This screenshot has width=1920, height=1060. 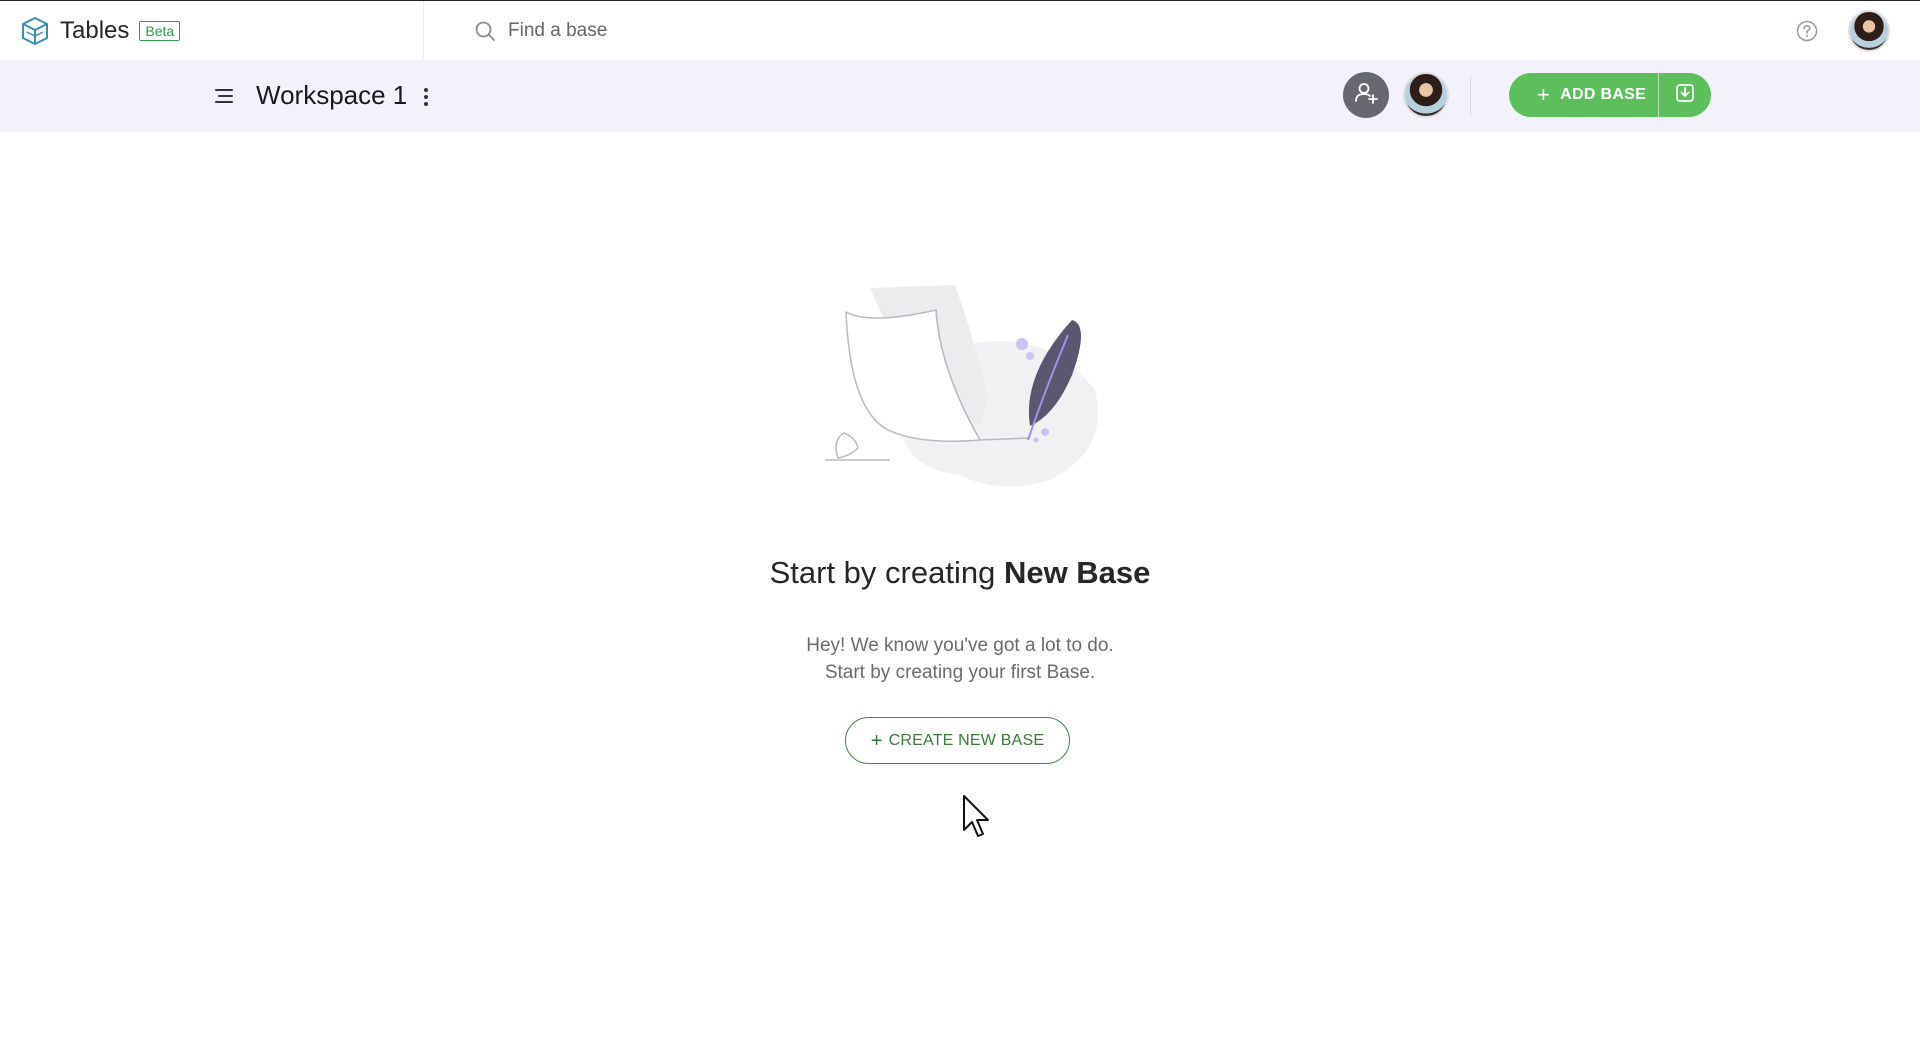 I want to click on empty-state-heading: Start by creating New Base, so click(x=960, y=573).